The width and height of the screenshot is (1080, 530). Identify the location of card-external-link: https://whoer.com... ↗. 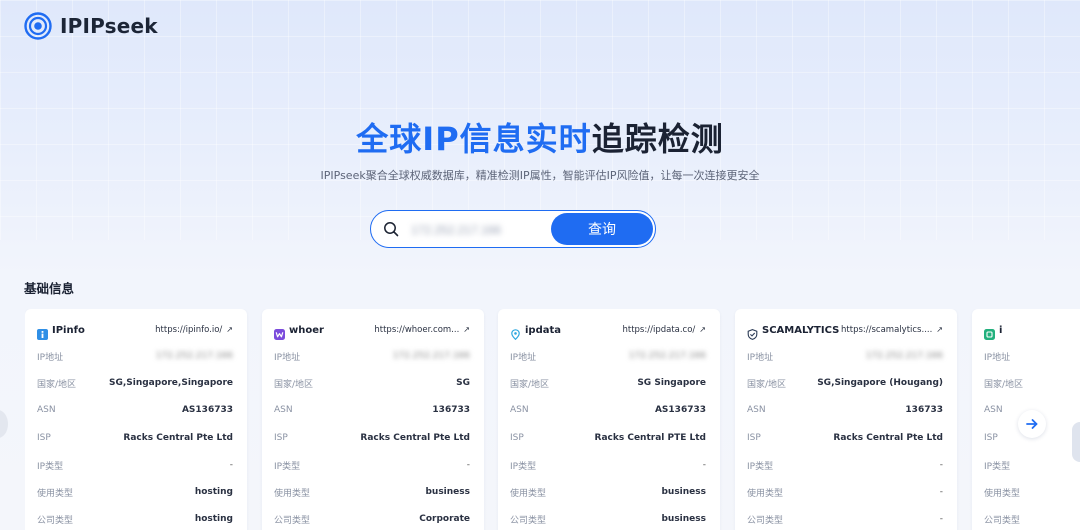
(422, 330).